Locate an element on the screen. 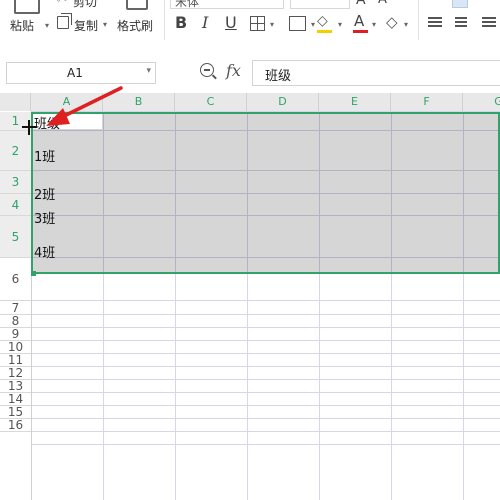 The height and width of the screenshot is (500, 500). column-header-F: F is located at coordinates (427, 102).